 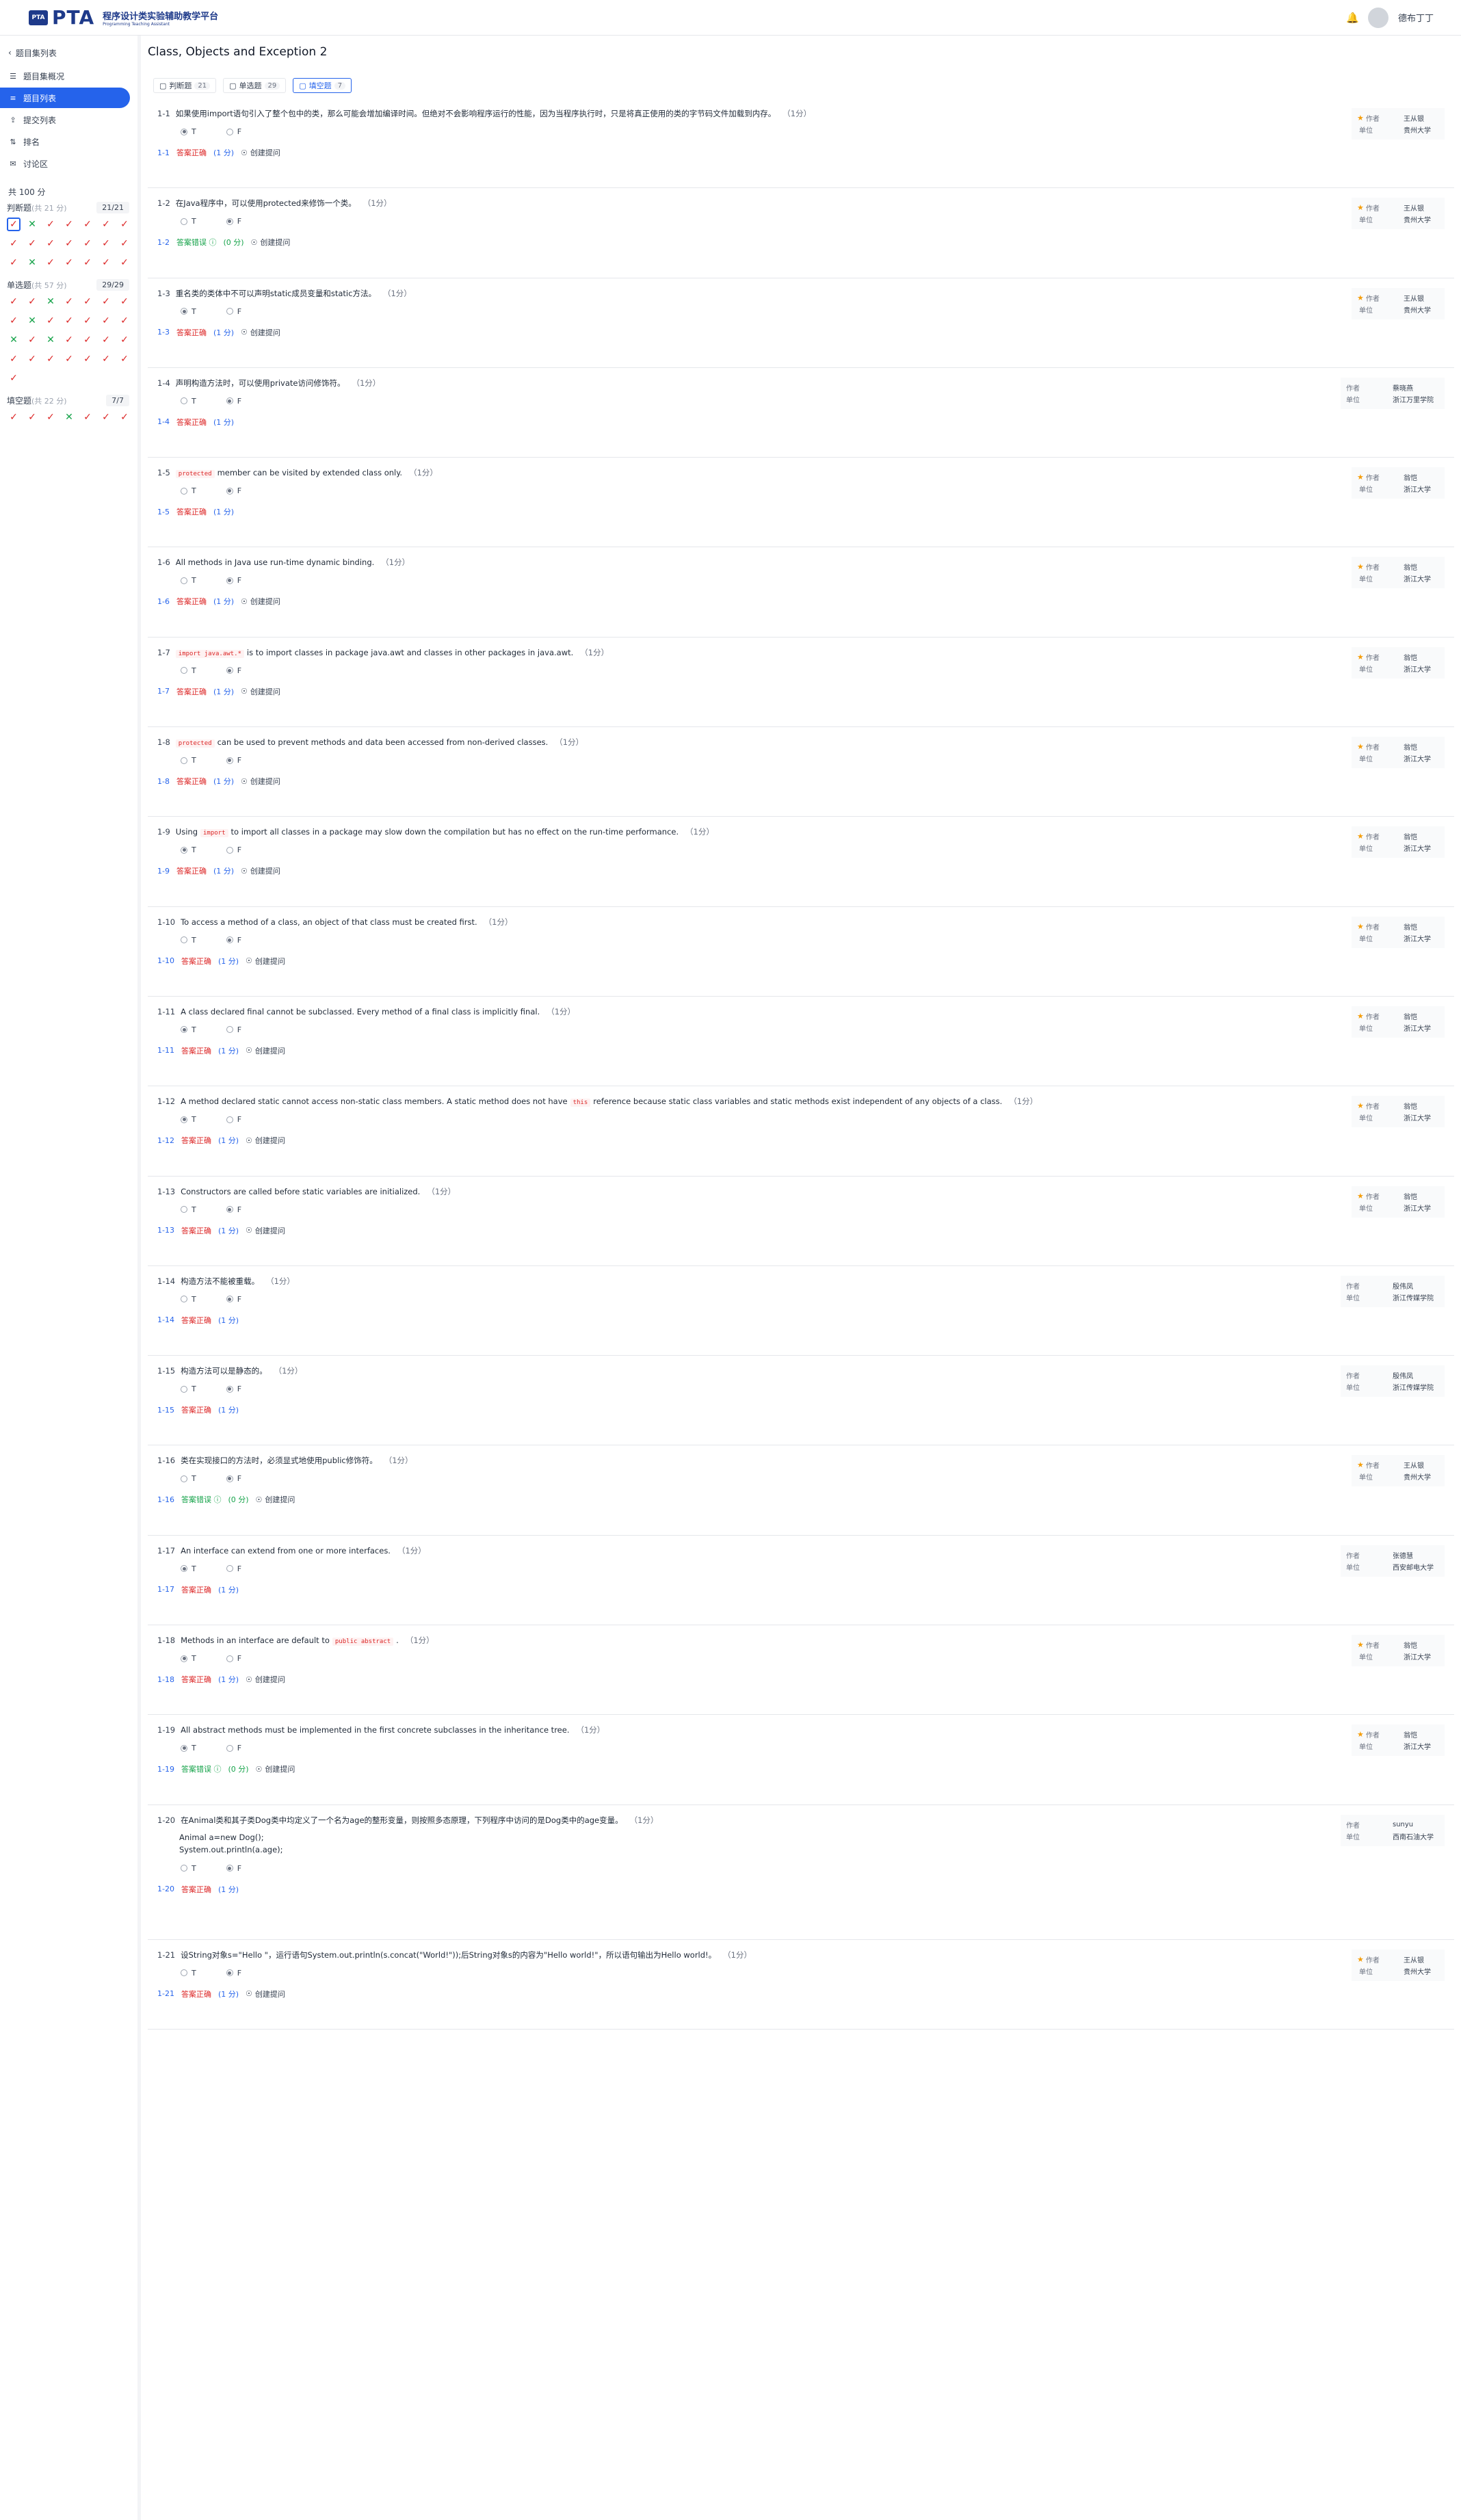 What do you see at coordinates (68, 163) in the screenshot?
I see `sidebar-item-4: ✉ 讨论区` at bounding box center [68, 163].